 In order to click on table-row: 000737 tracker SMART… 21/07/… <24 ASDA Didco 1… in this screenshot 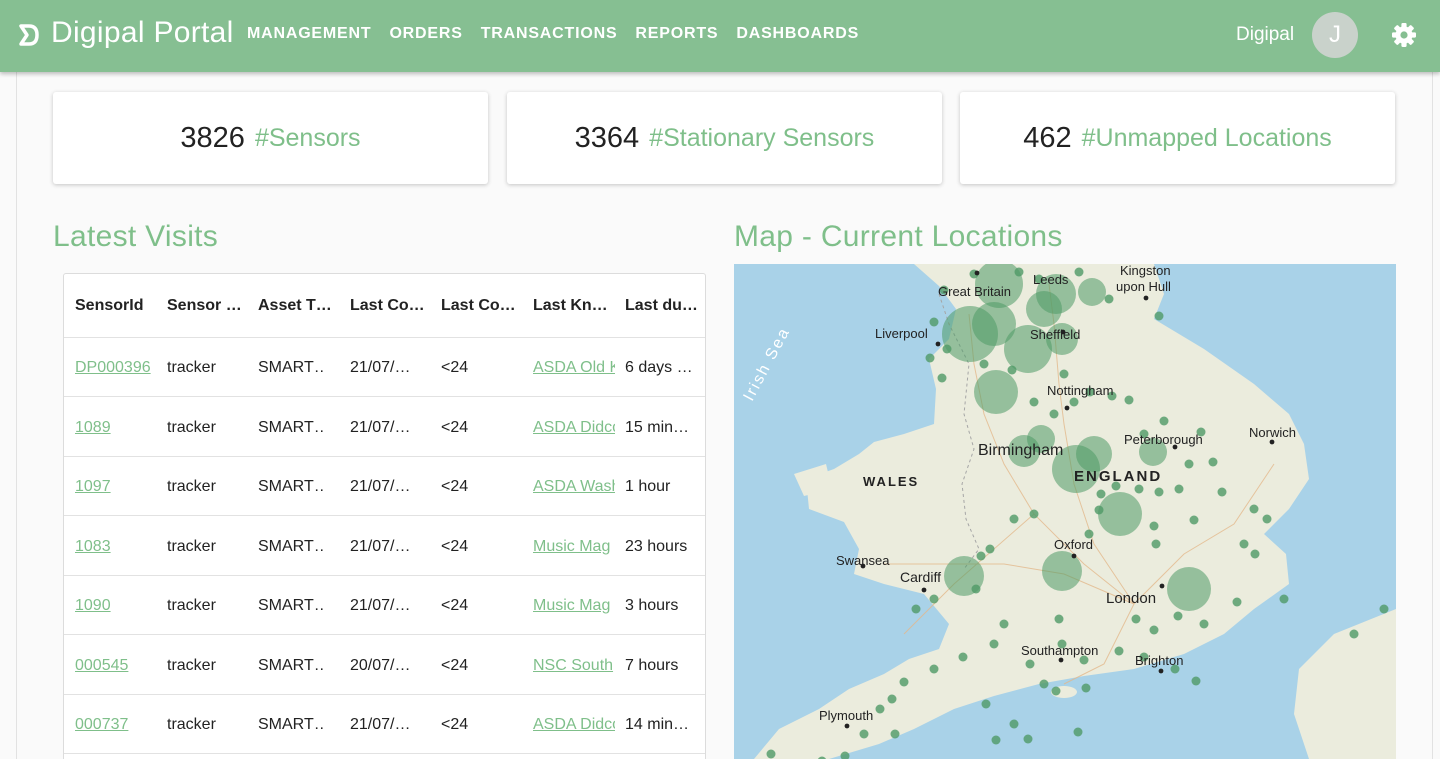, I will do `click(384, 724)`.